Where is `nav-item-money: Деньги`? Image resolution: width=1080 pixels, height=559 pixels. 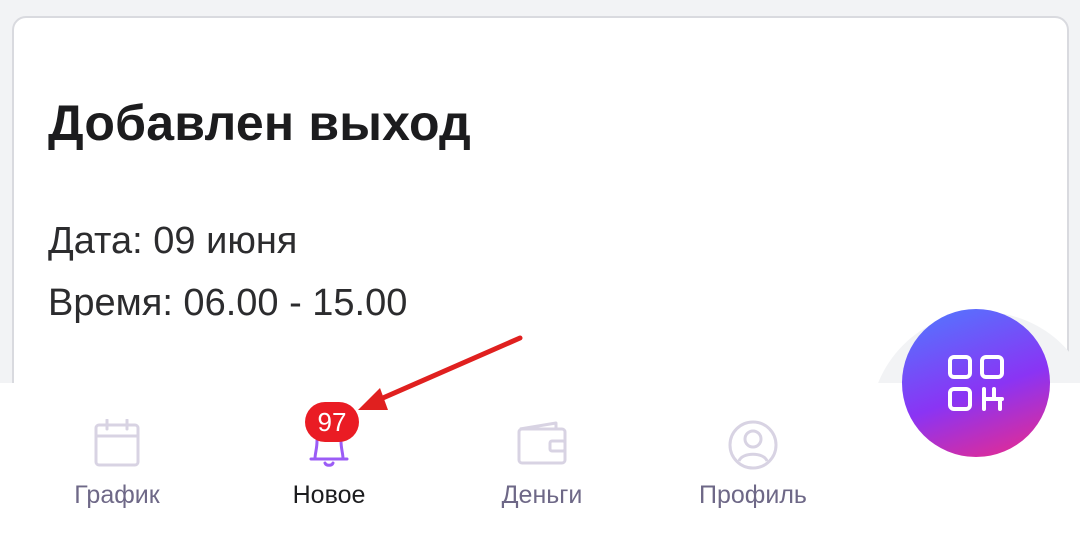 nav-item-money: Деньги is located at coordinates (542, 453).